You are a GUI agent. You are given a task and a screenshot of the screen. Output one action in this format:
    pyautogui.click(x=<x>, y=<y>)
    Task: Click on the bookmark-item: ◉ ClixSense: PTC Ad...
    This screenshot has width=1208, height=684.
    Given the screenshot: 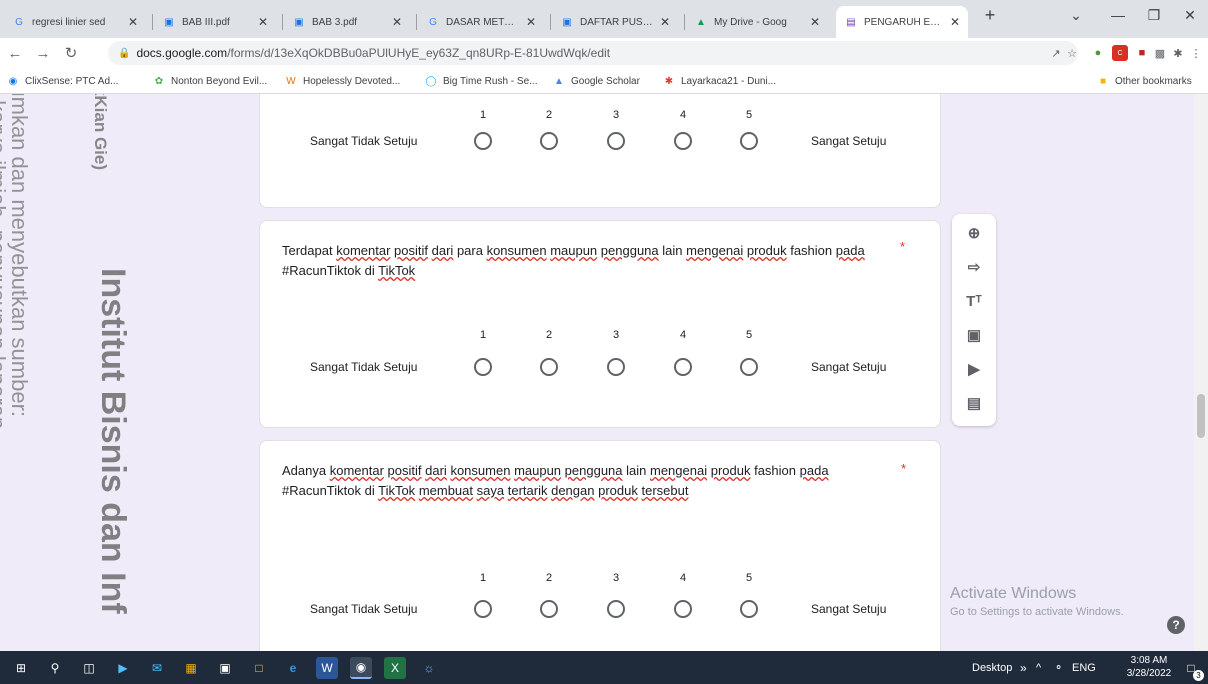 What is the action you would take?
    pyautogui.click(x=62, y=81)
    